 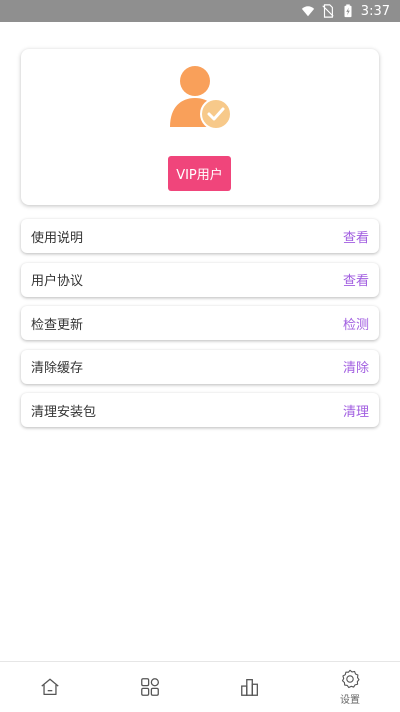 What do you see at coordinates (356, 236) in the screenshot?
I see `view-instructions-link: 查看` at bounding box center [356, 236].